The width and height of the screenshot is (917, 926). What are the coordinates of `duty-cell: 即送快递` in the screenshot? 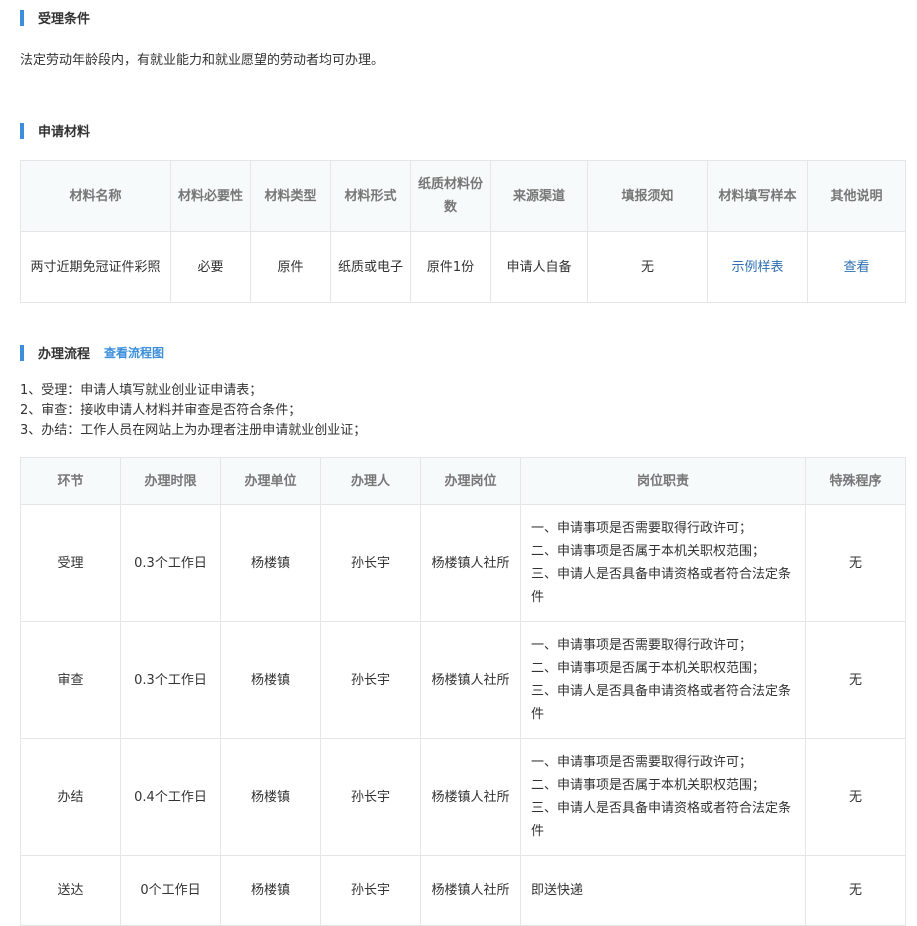 It's located at (663, 890).